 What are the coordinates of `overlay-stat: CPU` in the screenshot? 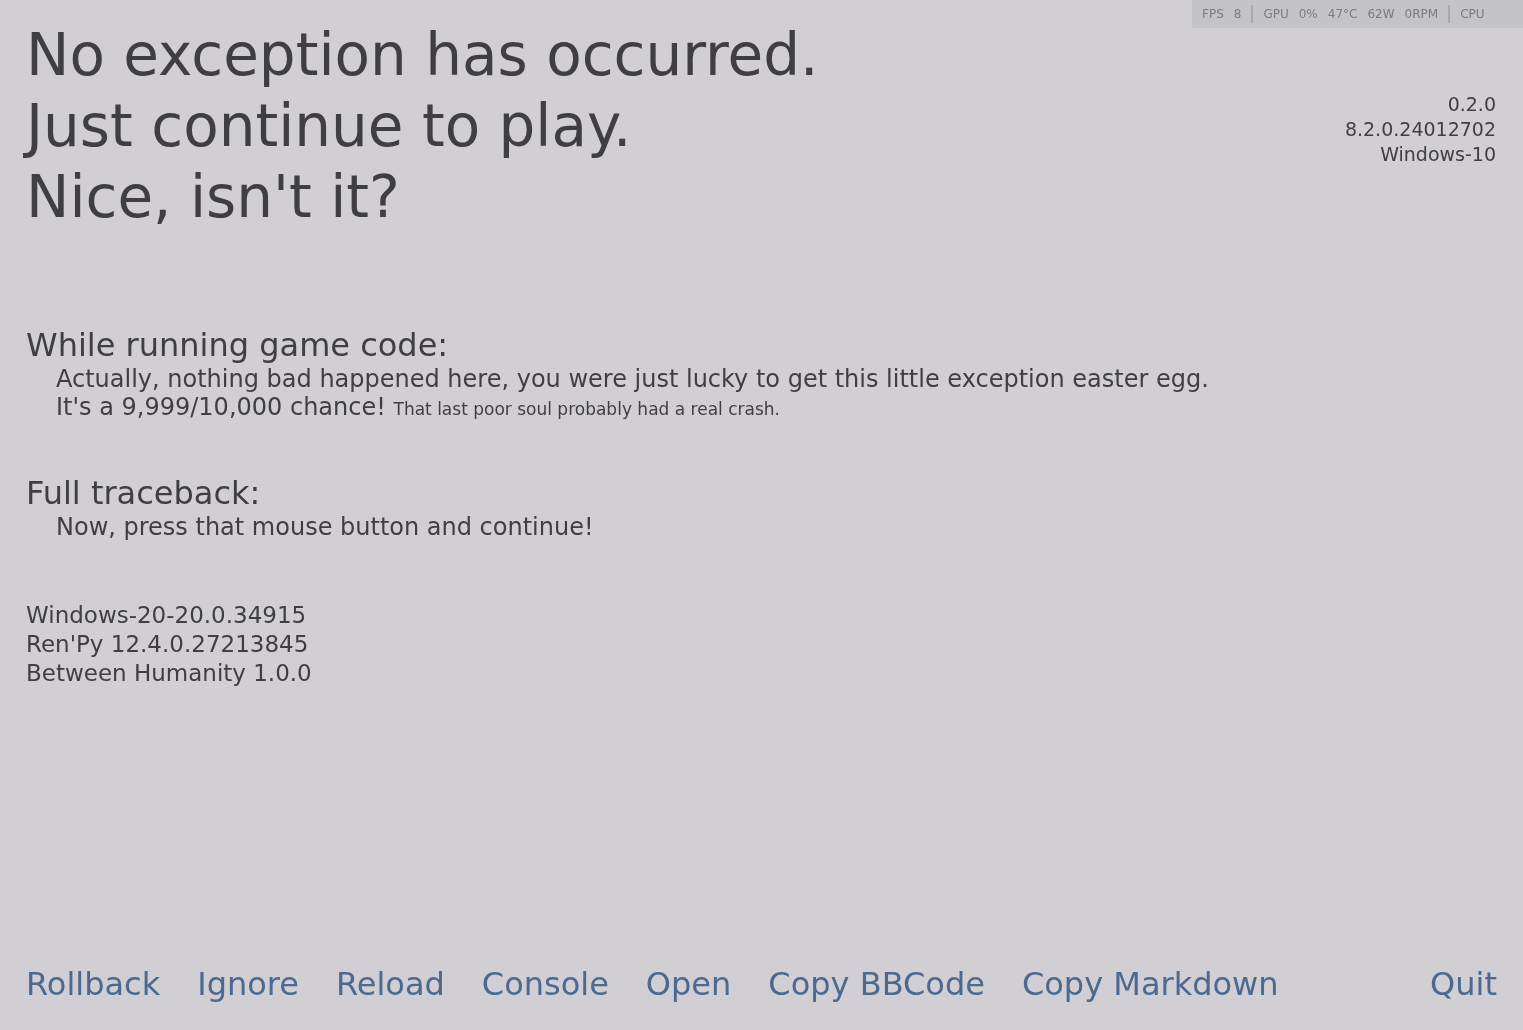 It's located at (1472, 14).